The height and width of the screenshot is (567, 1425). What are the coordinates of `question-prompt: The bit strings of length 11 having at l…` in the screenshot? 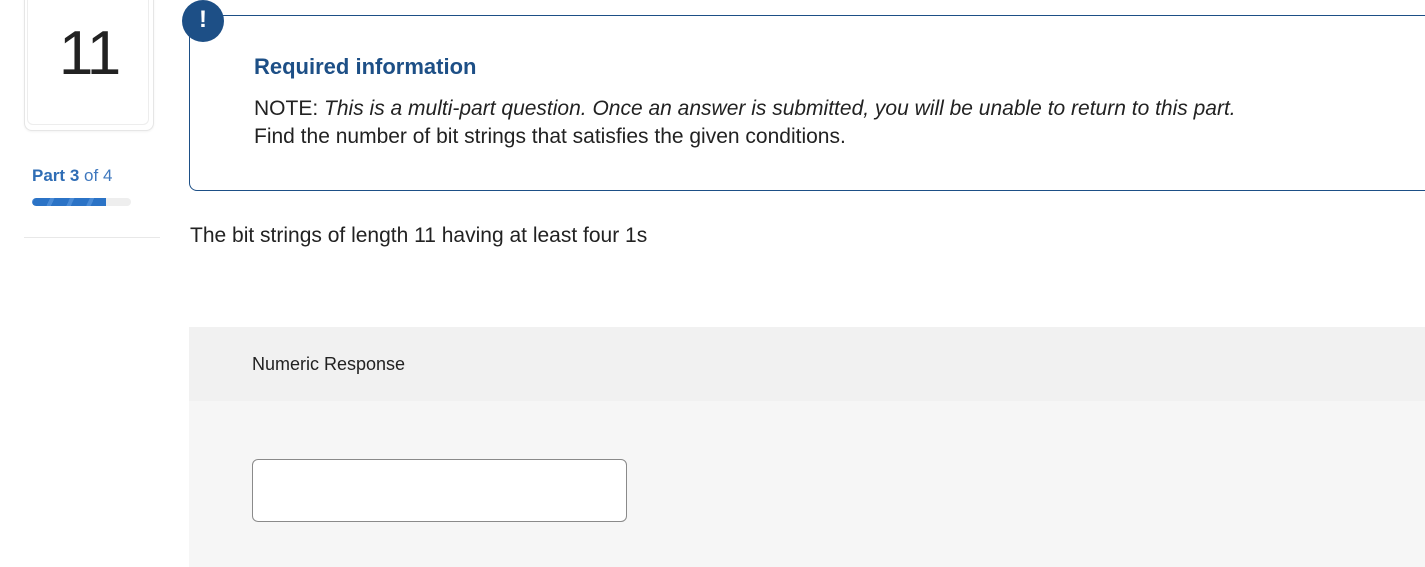 It's located at (419, 235).